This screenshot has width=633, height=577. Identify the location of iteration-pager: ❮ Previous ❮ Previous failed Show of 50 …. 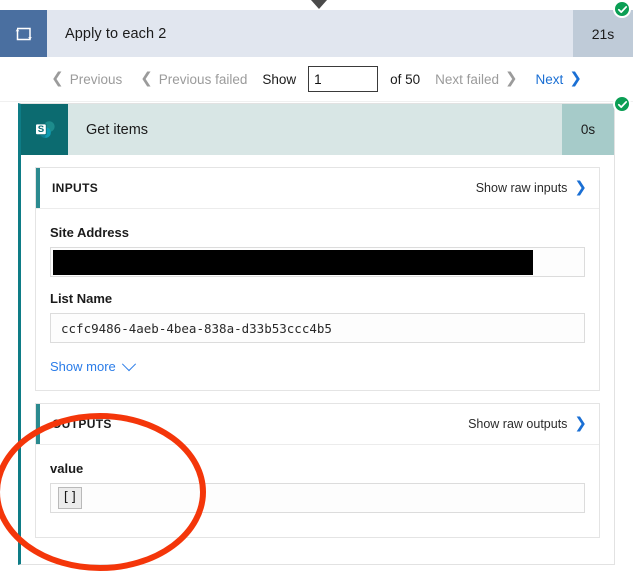
(316, 79).